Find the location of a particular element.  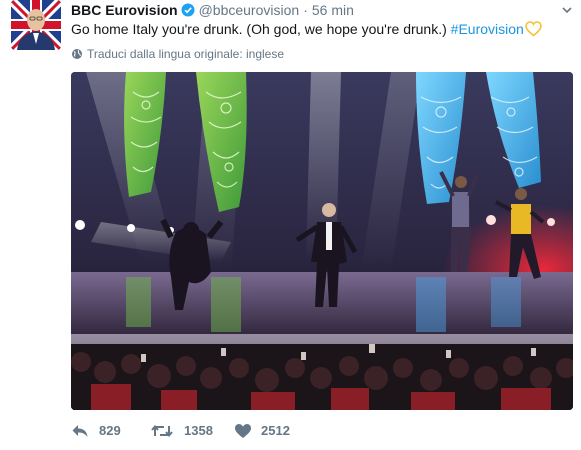

translate-link: Traduci dalla lingua originale: inglese is located at coordinates (177, 55).